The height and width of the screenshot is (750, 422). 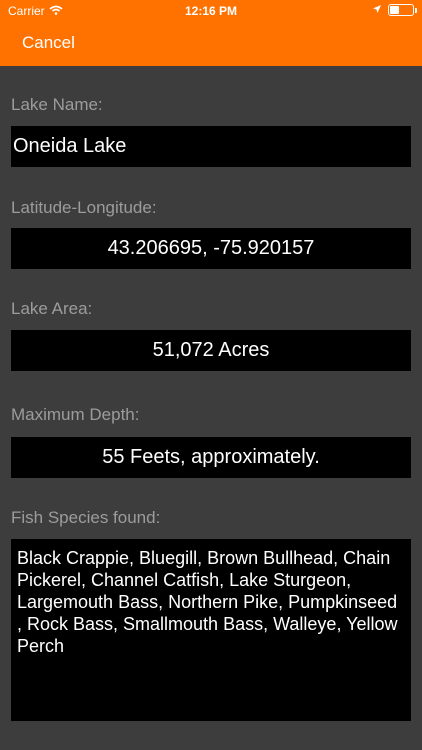 What do you see at coordinates (211, 33) in the screenshot?
I see `navigation-bar: Carrier 12:16 PM Cancel` at bounding box center [211, 33].